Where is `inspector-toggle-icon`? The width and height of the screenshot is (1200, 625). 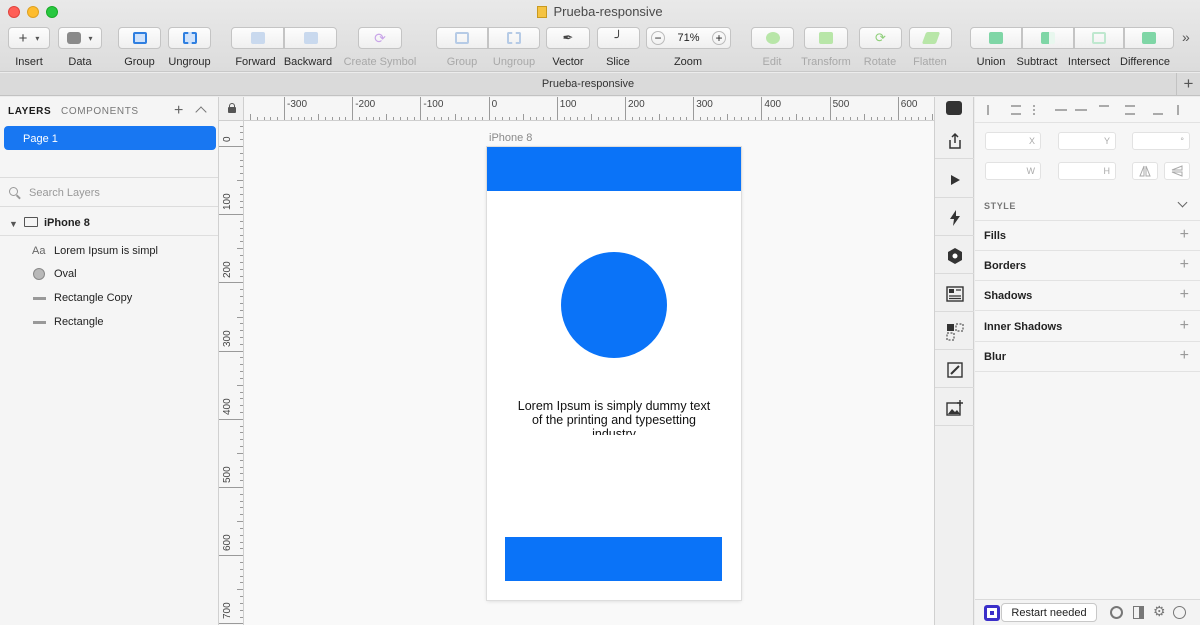
inspector-toggle-icon is located at coordinates (954, 108).